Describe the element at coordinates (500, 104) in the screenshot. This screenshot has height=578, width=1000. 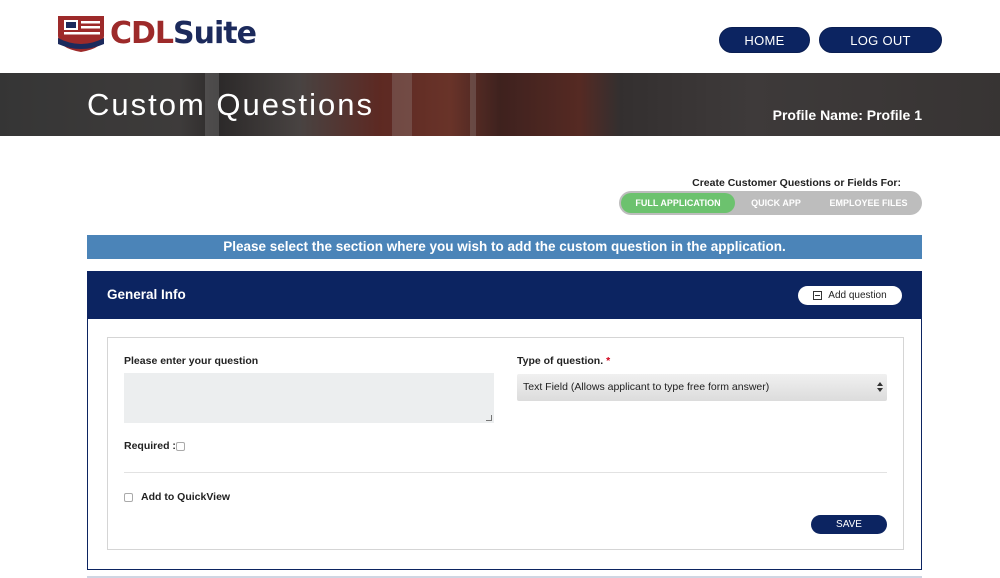
I see `page-banner: Custom Questions Profile Name: Profile 1` at that location.